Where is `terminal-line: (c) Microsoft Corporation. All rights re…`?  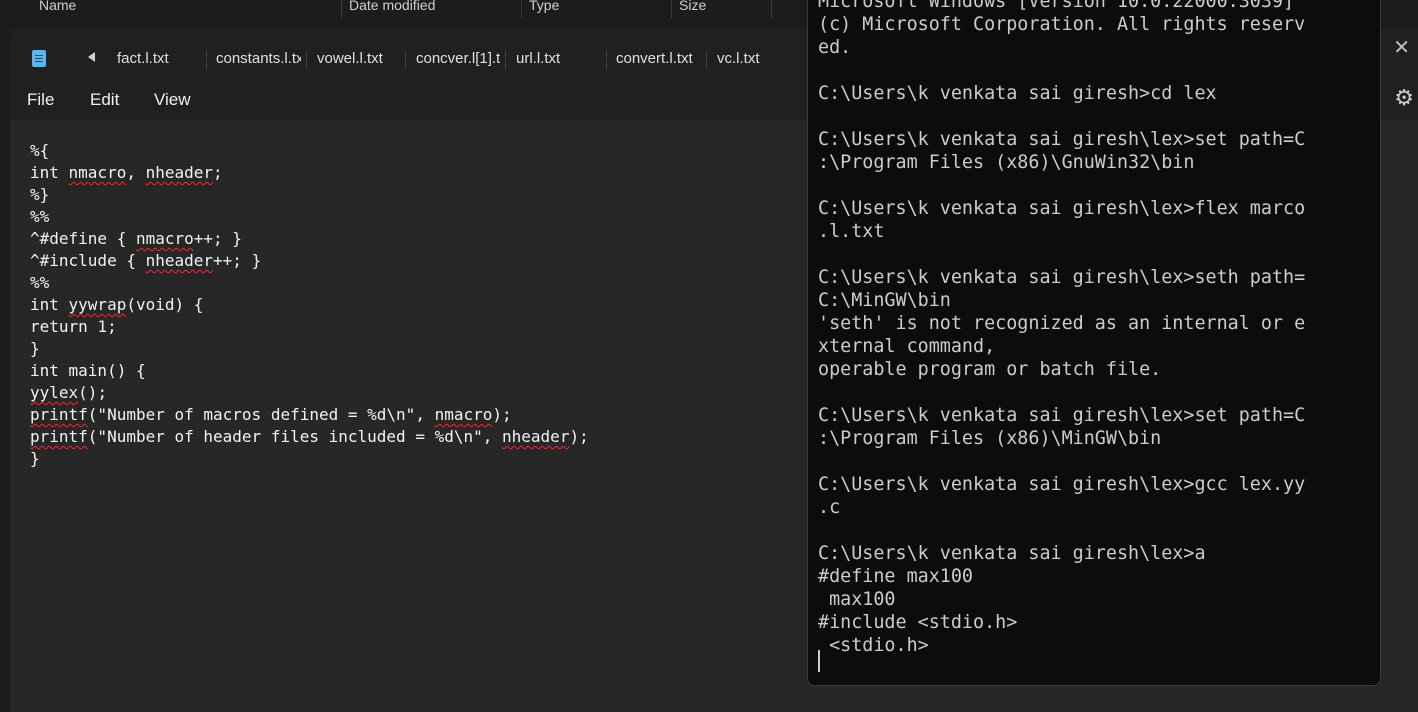
terminal-line: (c) Microsoft Corporation. All rights re… is located at coordinates (1062, 24).